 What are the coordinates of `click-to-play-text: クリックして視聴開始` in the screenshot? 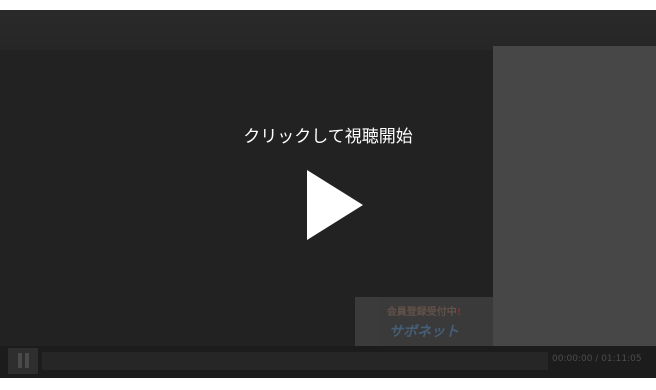 It's located at (328, 134).